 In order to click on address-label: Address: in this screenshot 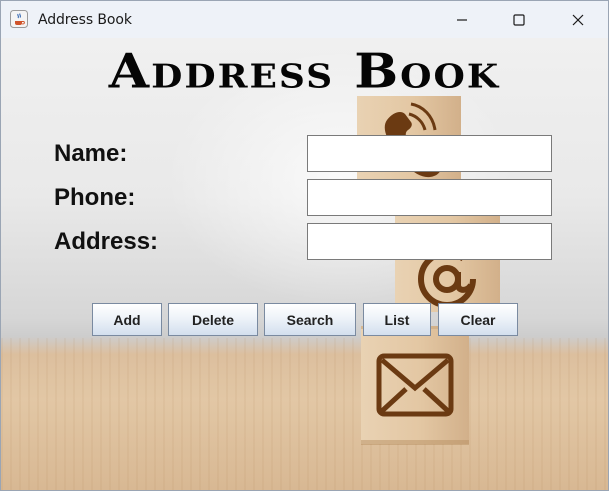, I will do `click(106, 241)`.